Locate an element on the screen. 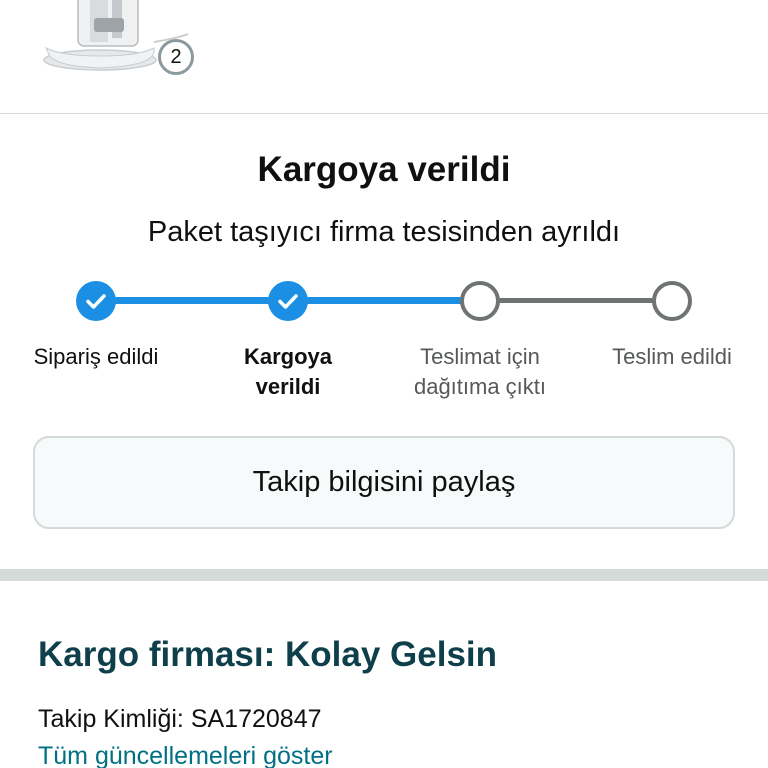  step-label-line: Kargoya is located at coordinates (288, 356).